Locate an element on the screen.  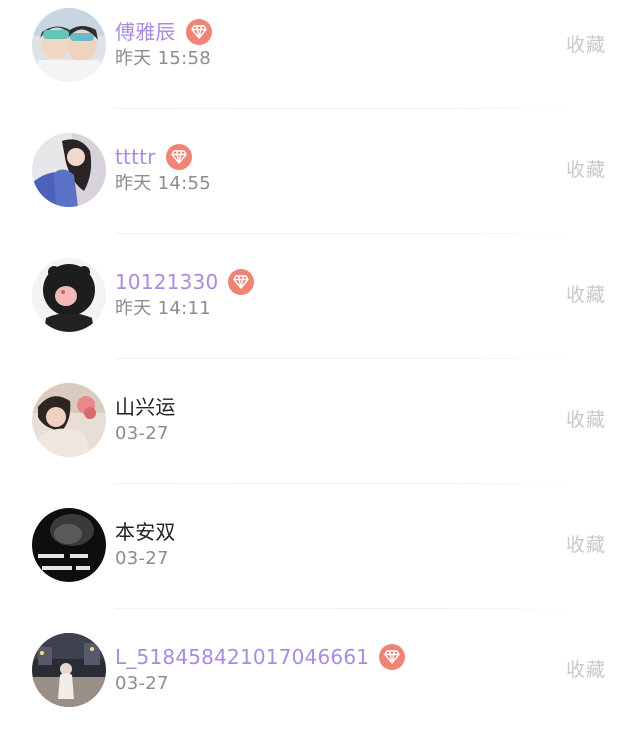
name-line: 10121330 is located at coordinates (185, 282).